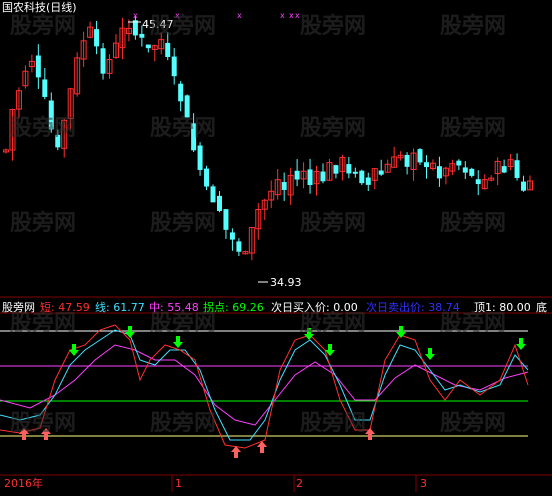 The image size is (552, 496). I want to click on low-price-label: 34.93, so click(286, 282).